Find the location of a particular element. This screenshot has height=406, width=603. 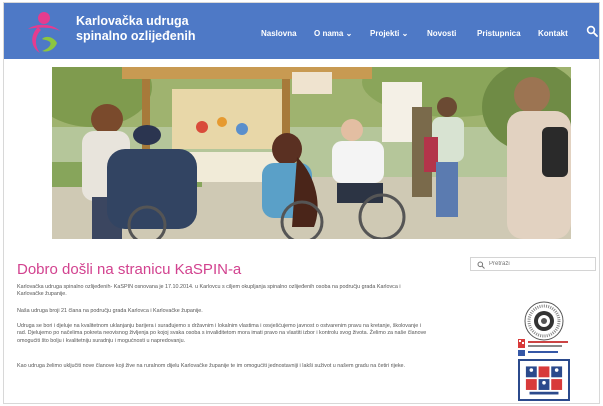

nav-label: O nama is located at coordinates (329, 33).